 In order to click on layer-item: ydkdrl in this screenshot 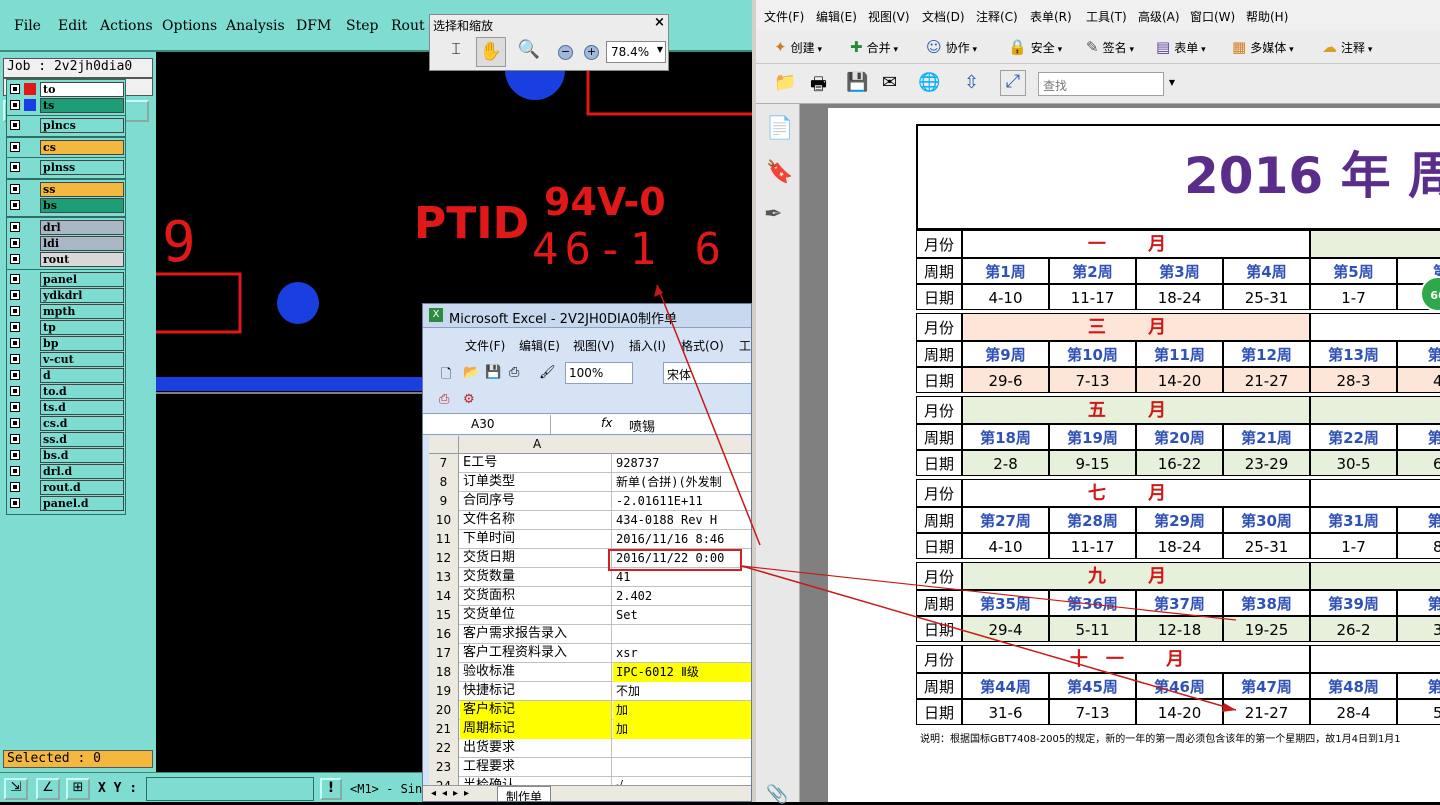, I will do `click(66, 295)`.